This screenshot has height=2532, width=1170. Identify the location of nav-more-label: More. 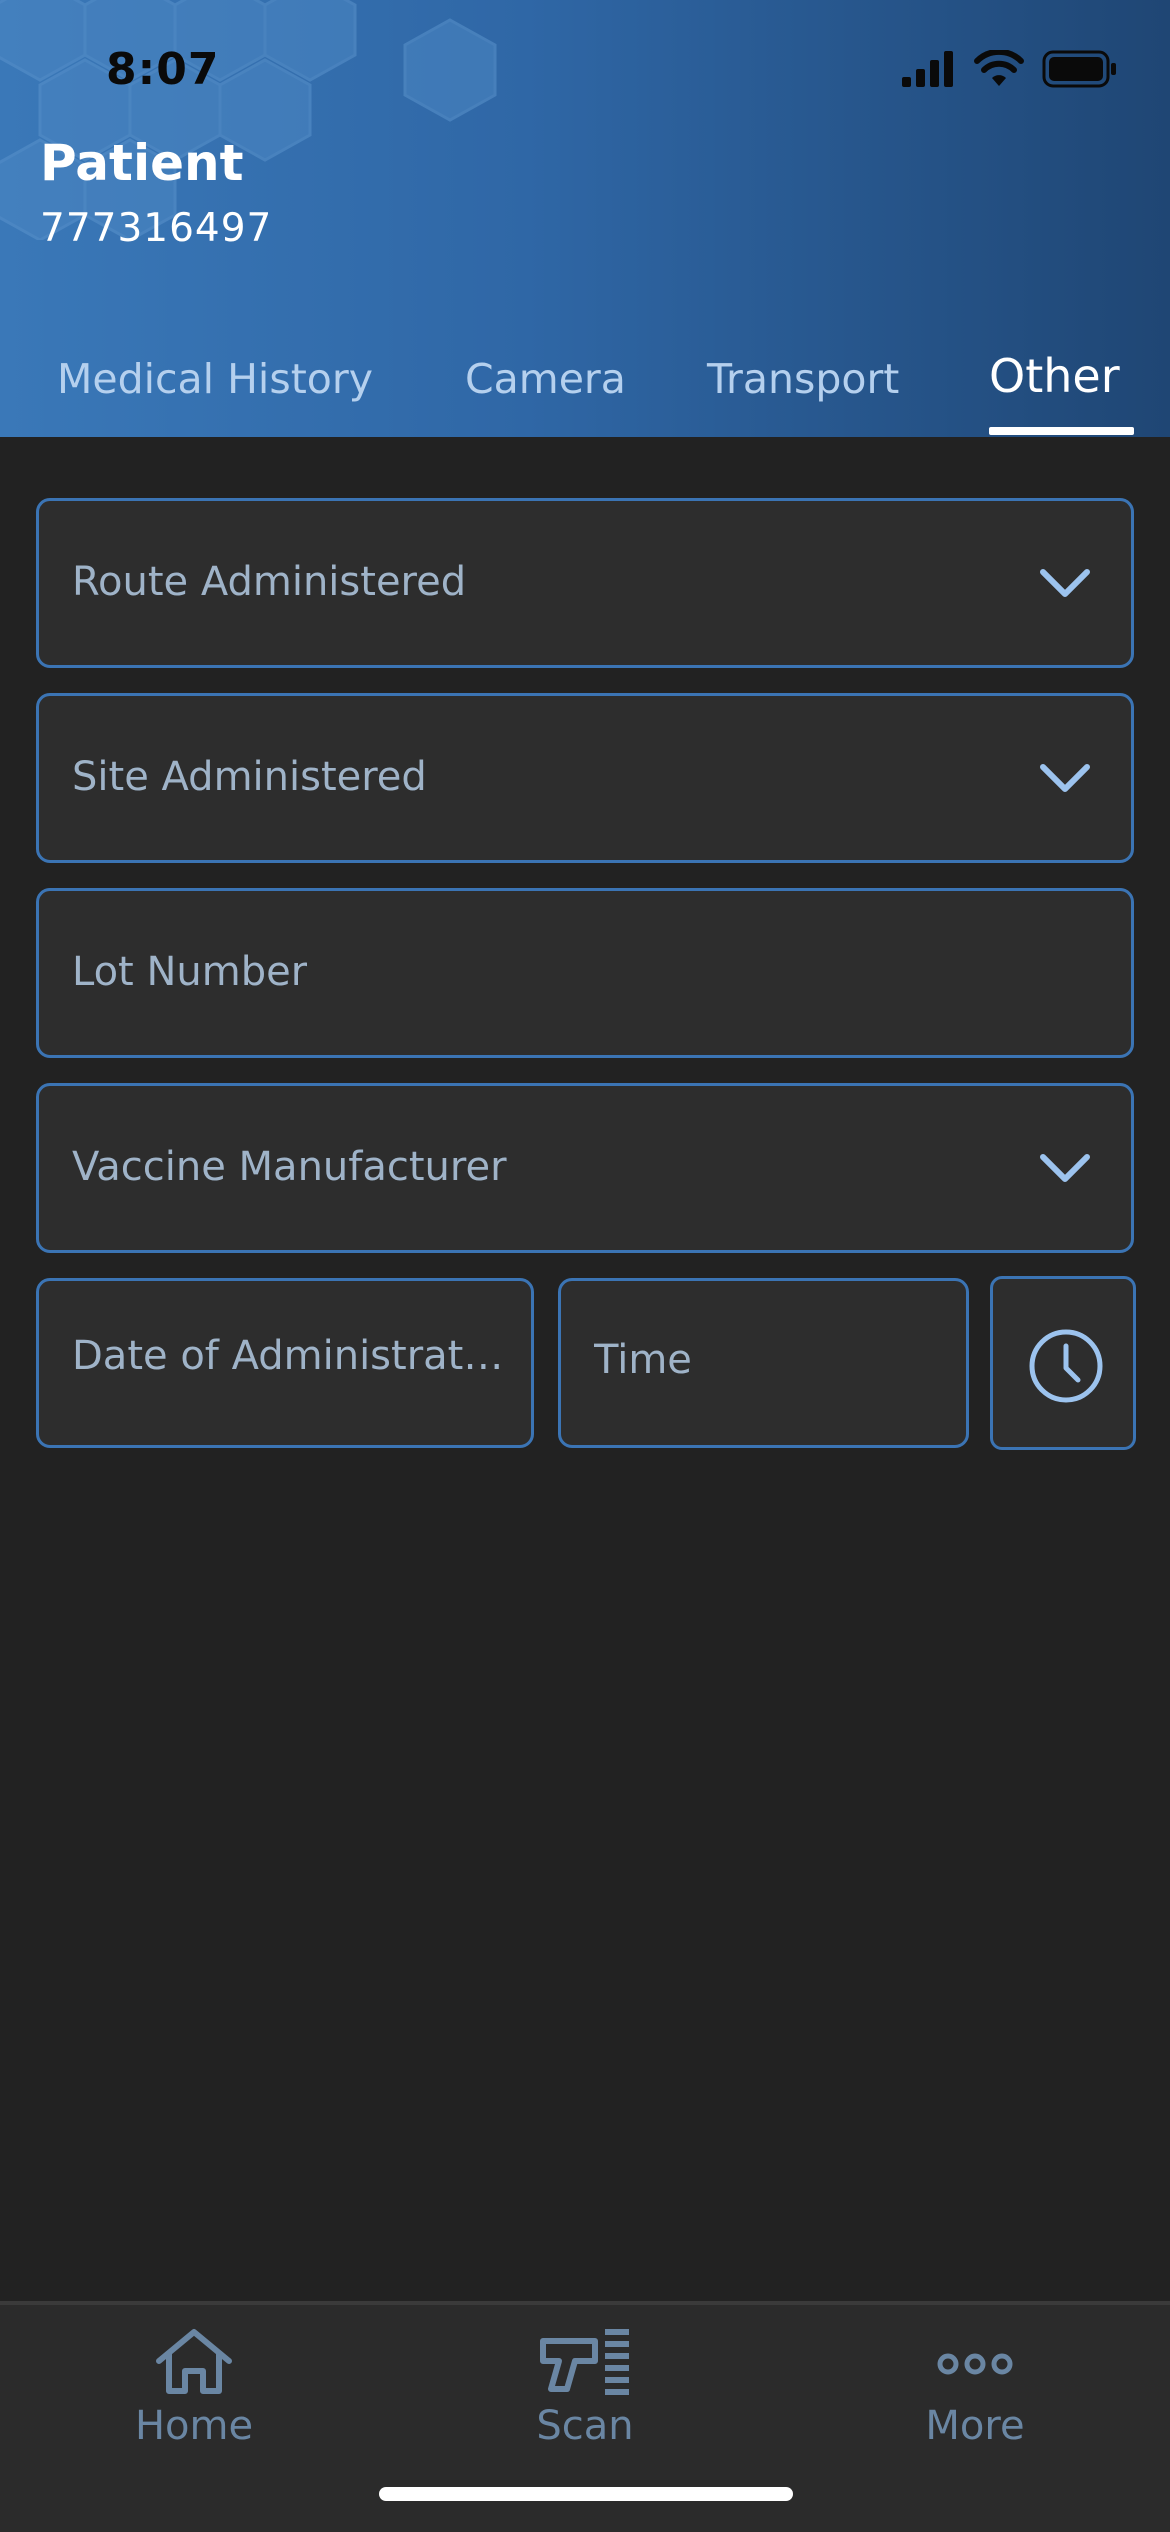
(975, 2426).